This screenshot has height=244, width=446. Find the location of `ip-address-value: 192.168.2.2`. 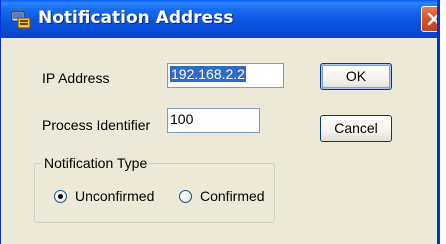

ip-address-value: 192.168.2.2 is located at coordinates (208, 74).